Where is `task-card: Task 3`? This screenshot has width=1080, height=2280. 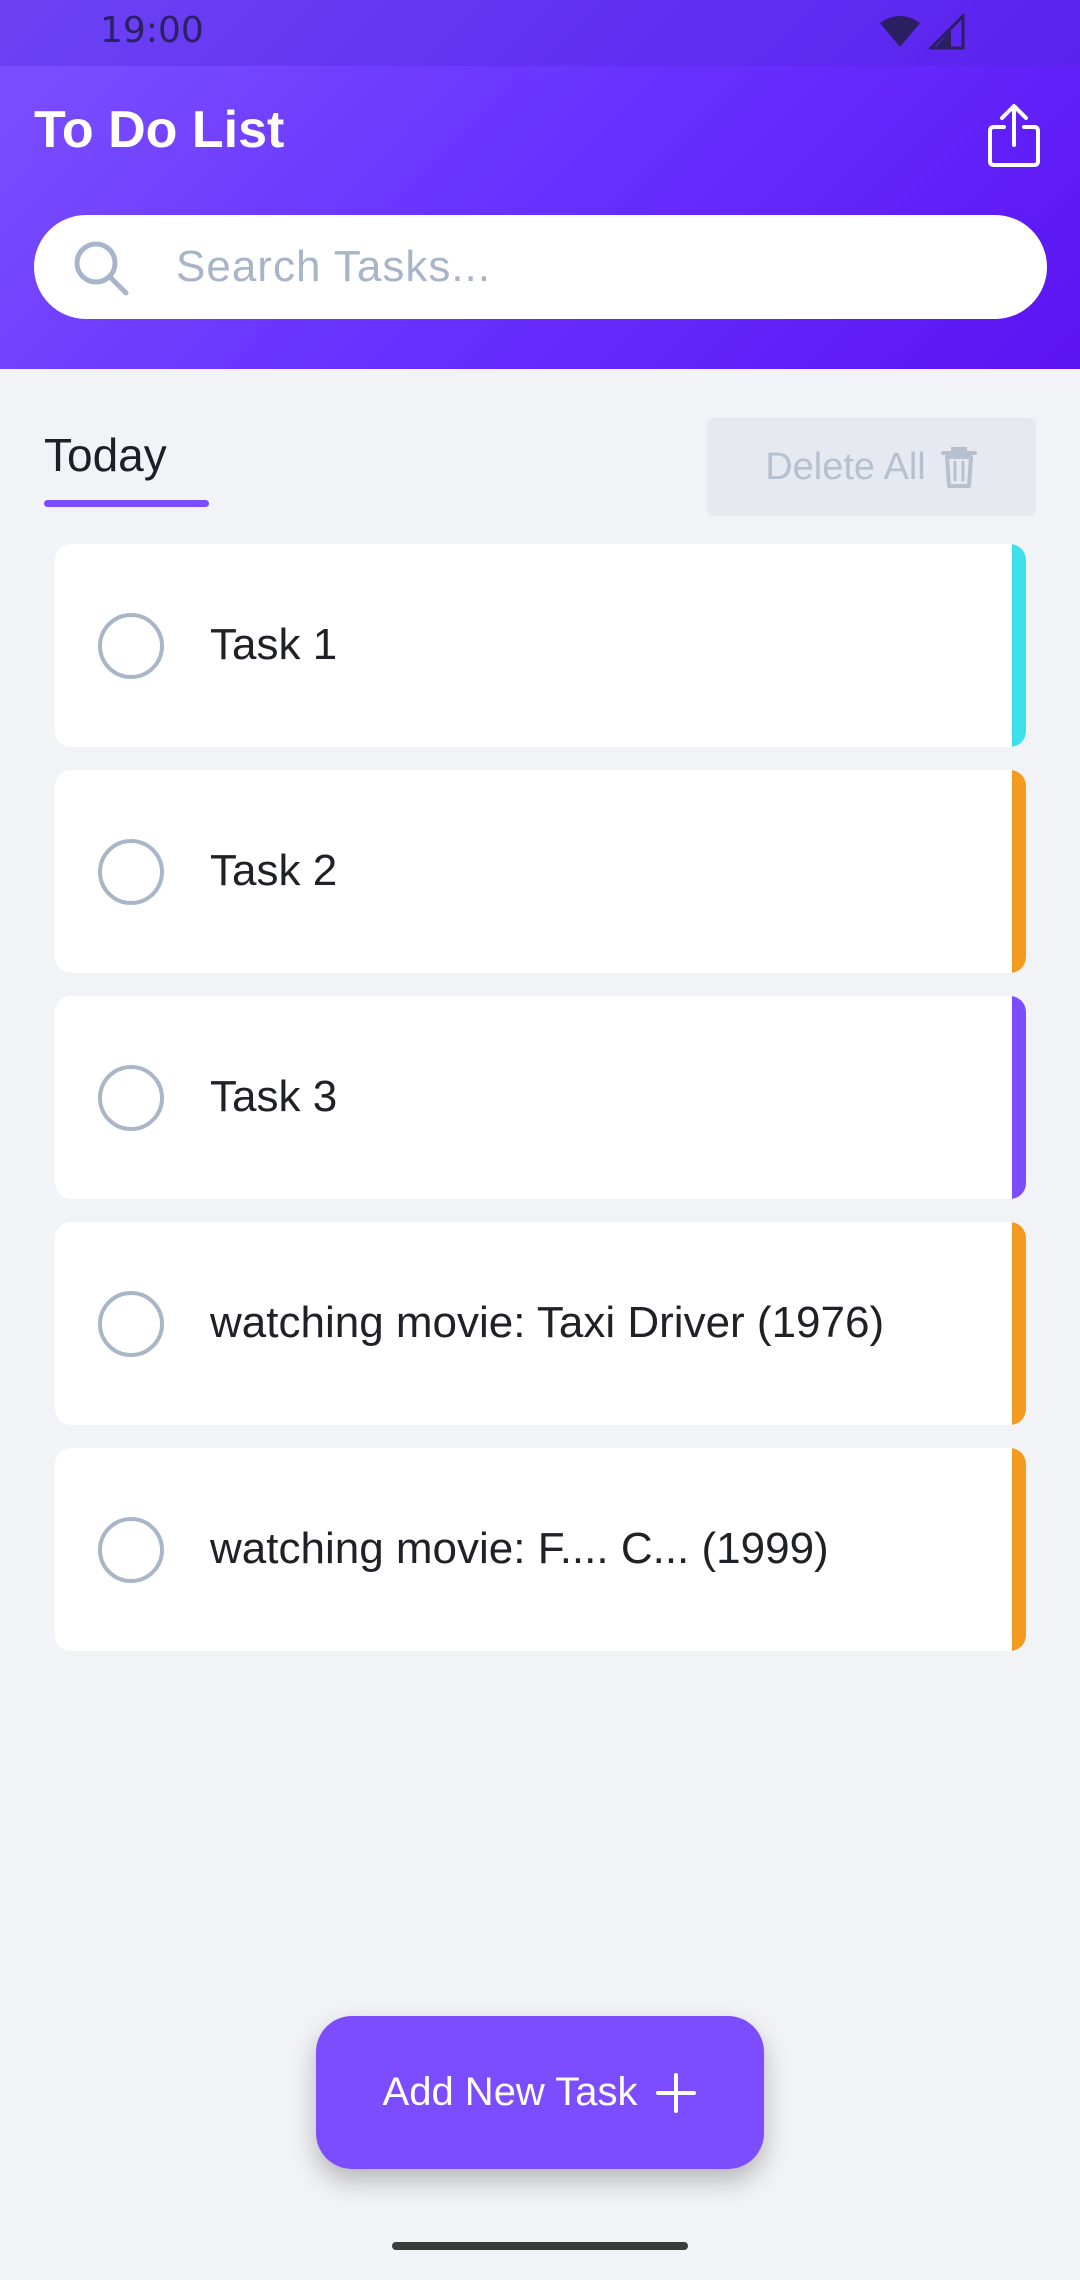
task-card: Task 3 is located at coordinates (540, 1097).